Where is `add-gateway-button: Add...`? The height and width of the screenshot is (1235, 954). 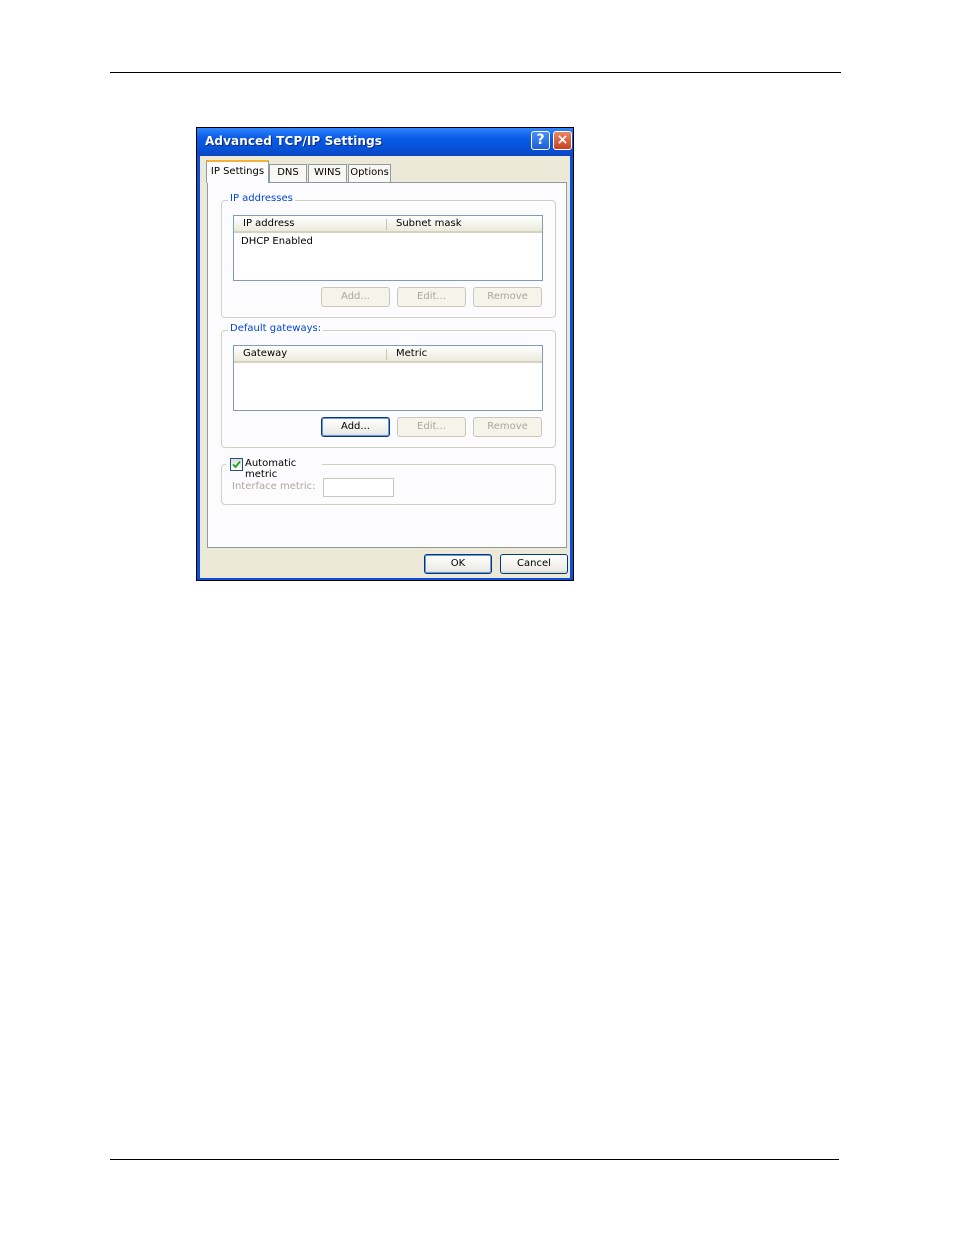 add-gateway-button: Add... is located at coordinates (355, 427).